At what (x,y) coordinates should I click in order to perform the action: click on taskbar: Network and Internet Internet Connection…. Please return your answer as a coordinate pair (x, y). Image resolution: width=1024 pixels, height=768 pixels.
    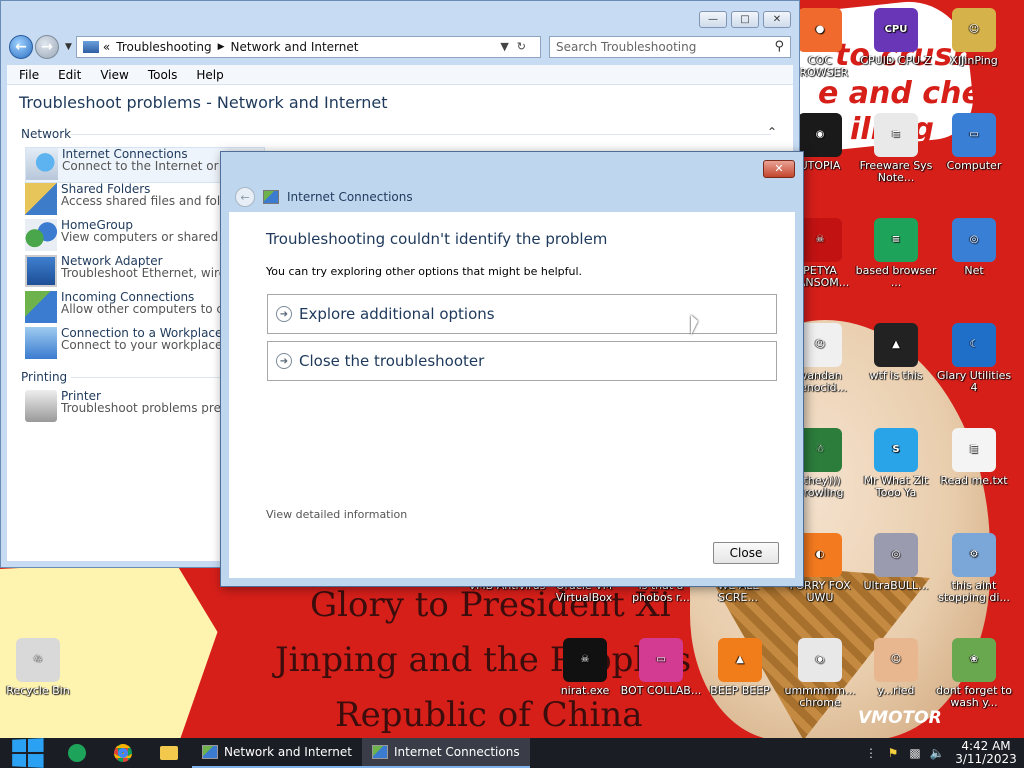
    Looking at the image, I should click on (512, 753).